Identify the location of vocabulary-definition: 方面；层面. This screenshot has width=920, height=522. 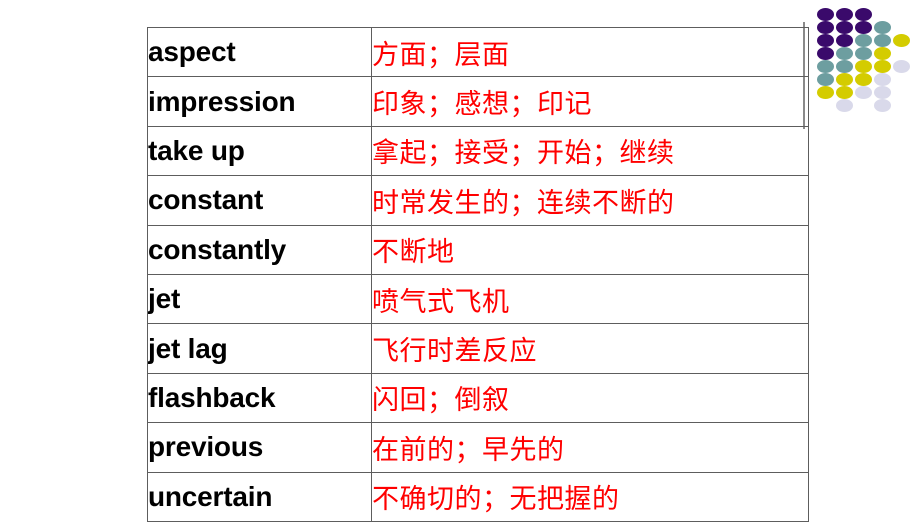
(590, 52).